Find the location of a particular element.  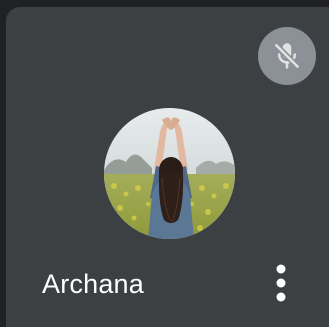

participant-name: Archana is located at coordinates (93, 284).